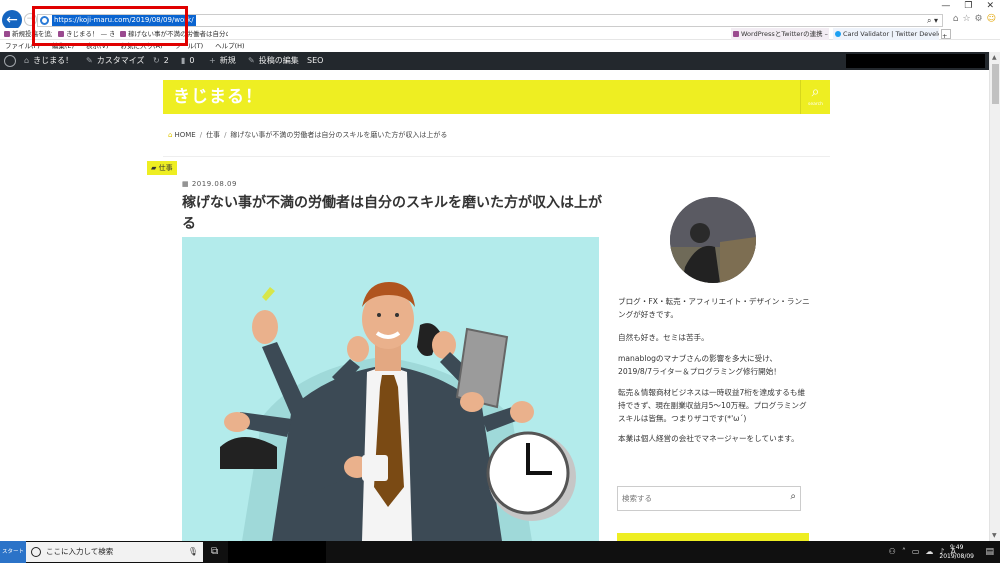 Image resolution: width=1000 pixels, height=563 pixels. I want to click on header-search-button: ⌕ search, so click(815, 97).